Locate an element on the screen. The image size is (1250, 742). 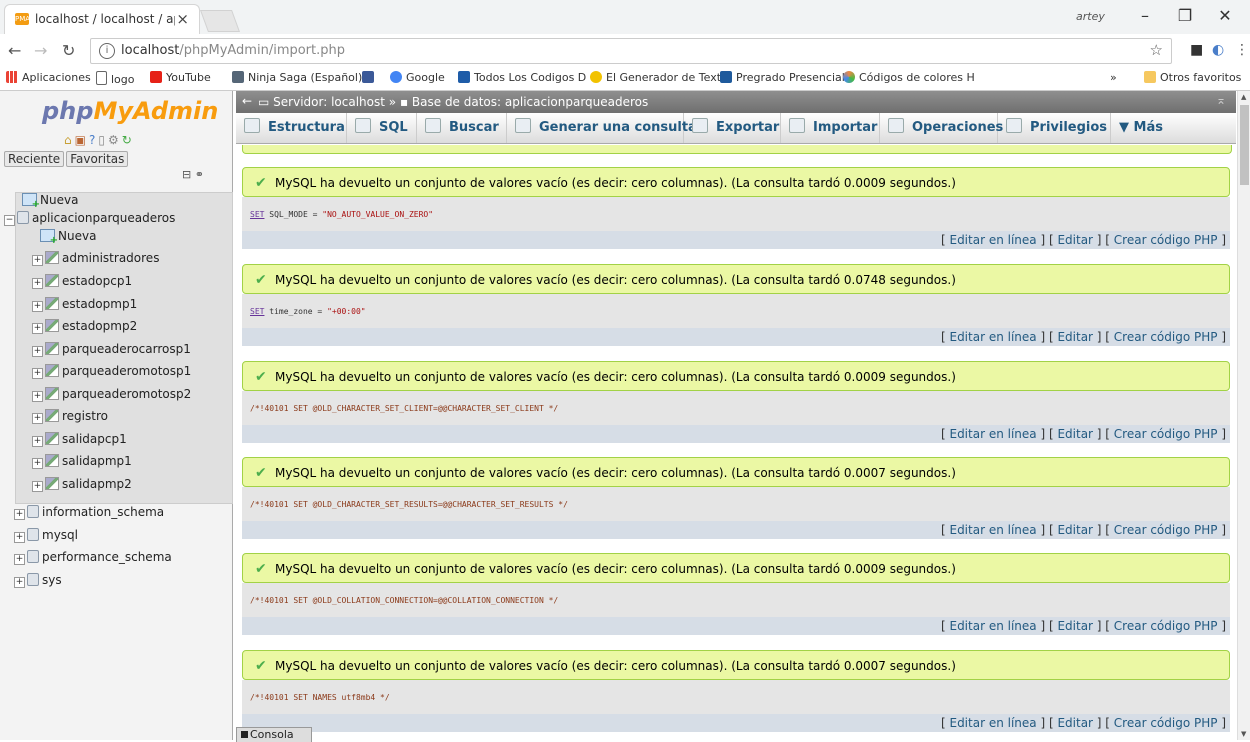
bookmark-apps: Aplicaciones is located at coordinates (48, 77).